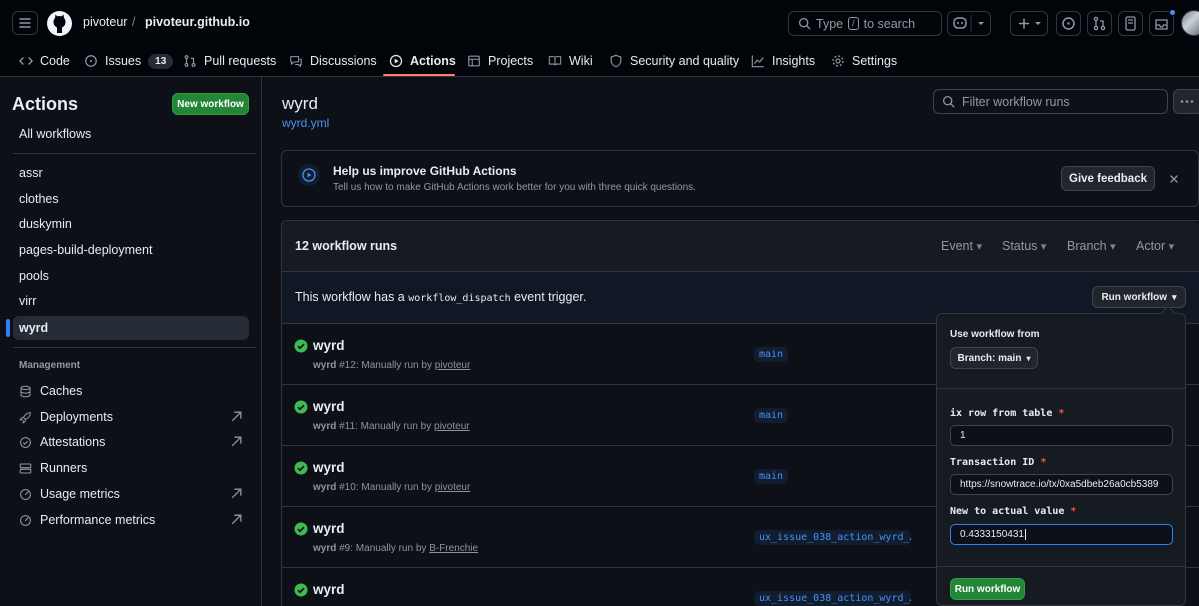 The width and height of the screenshot is (1199, 606). Describe the element at coordinates (25, 23) in the screenshot. I see `menu-button` at that location.